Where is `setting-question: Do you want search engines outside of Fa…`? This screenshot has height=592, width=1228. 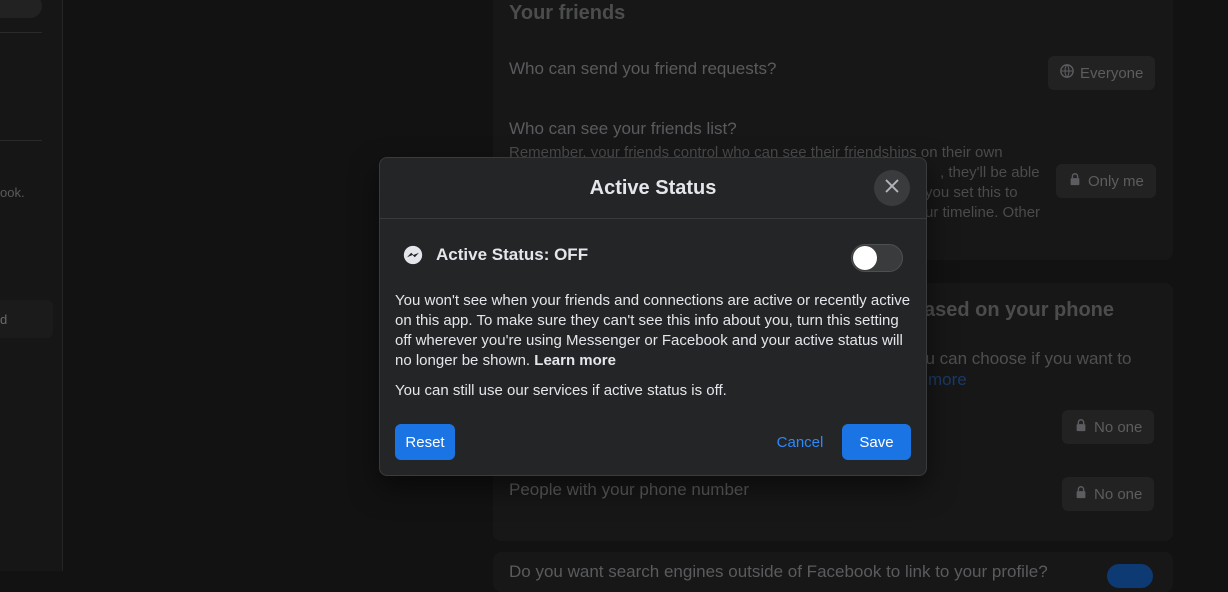 setting-question: Do you want search engines outside of Fa… is located at coordinates (778, 571).